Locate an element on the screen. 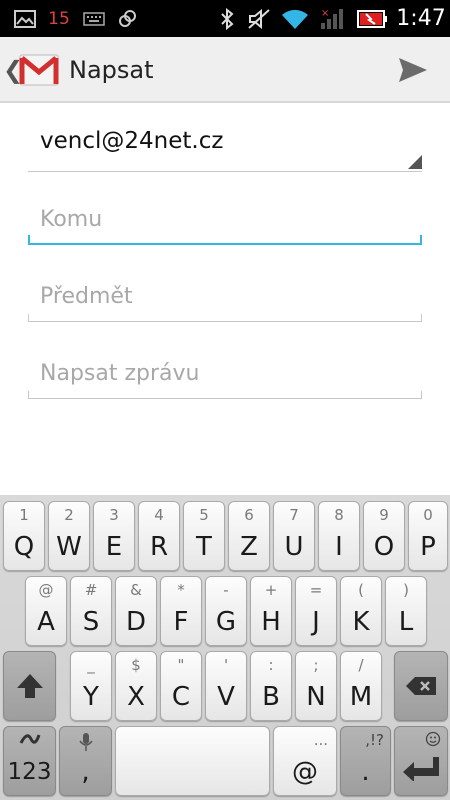  key-m: / M is located at coordinates (361, 686).